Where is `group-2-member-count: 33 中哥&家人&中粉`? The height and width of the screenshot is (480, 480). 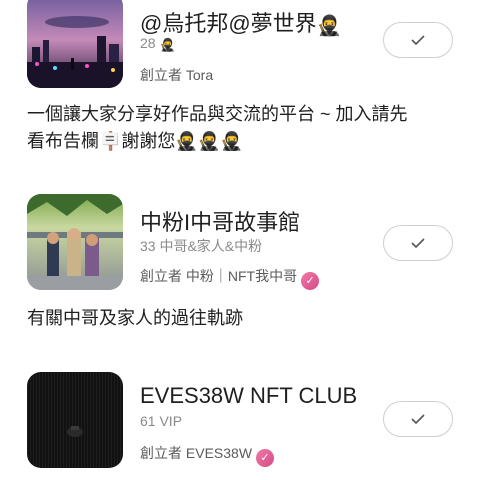
group-2-member-count: 33 中哥&家人&中粉 is located at coordinates (201, 246).